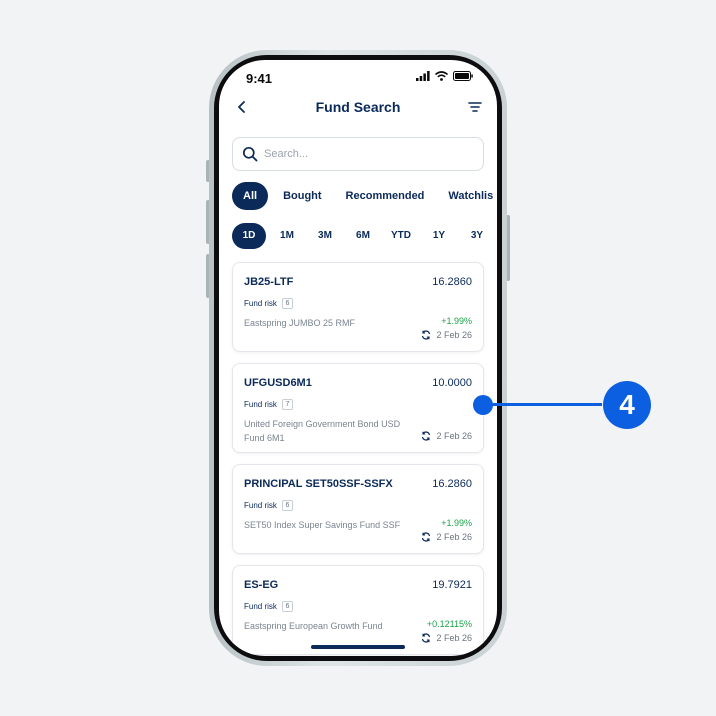  What do you see at coordinates (269, 282) in the screenshot?
I see `fund-code: JB25-LTF` at bounding box center [269, 282].